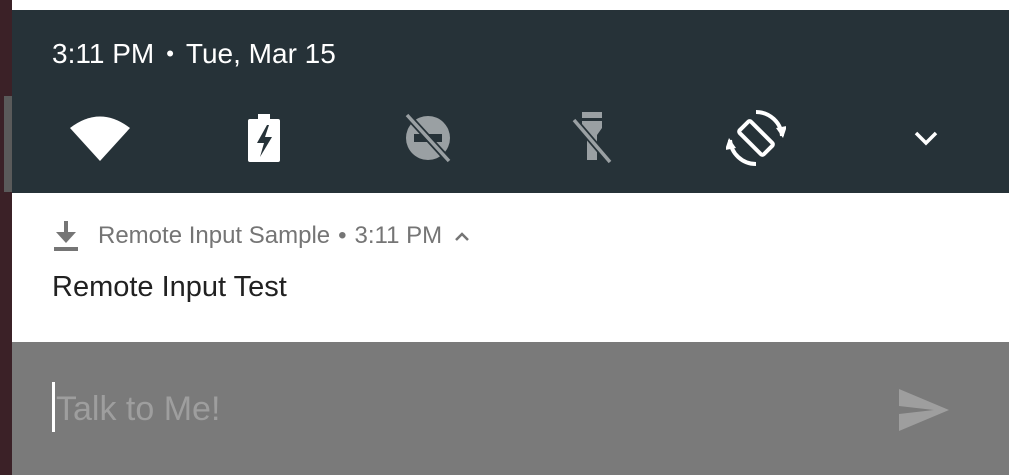 Image resolution: width=1009 pixels, height=475 pixels. What do you see at coordinates (214, 235) in the screenshot?
I see `notification-app-name: Remote Input Sample` at bounding box center [214, 235].